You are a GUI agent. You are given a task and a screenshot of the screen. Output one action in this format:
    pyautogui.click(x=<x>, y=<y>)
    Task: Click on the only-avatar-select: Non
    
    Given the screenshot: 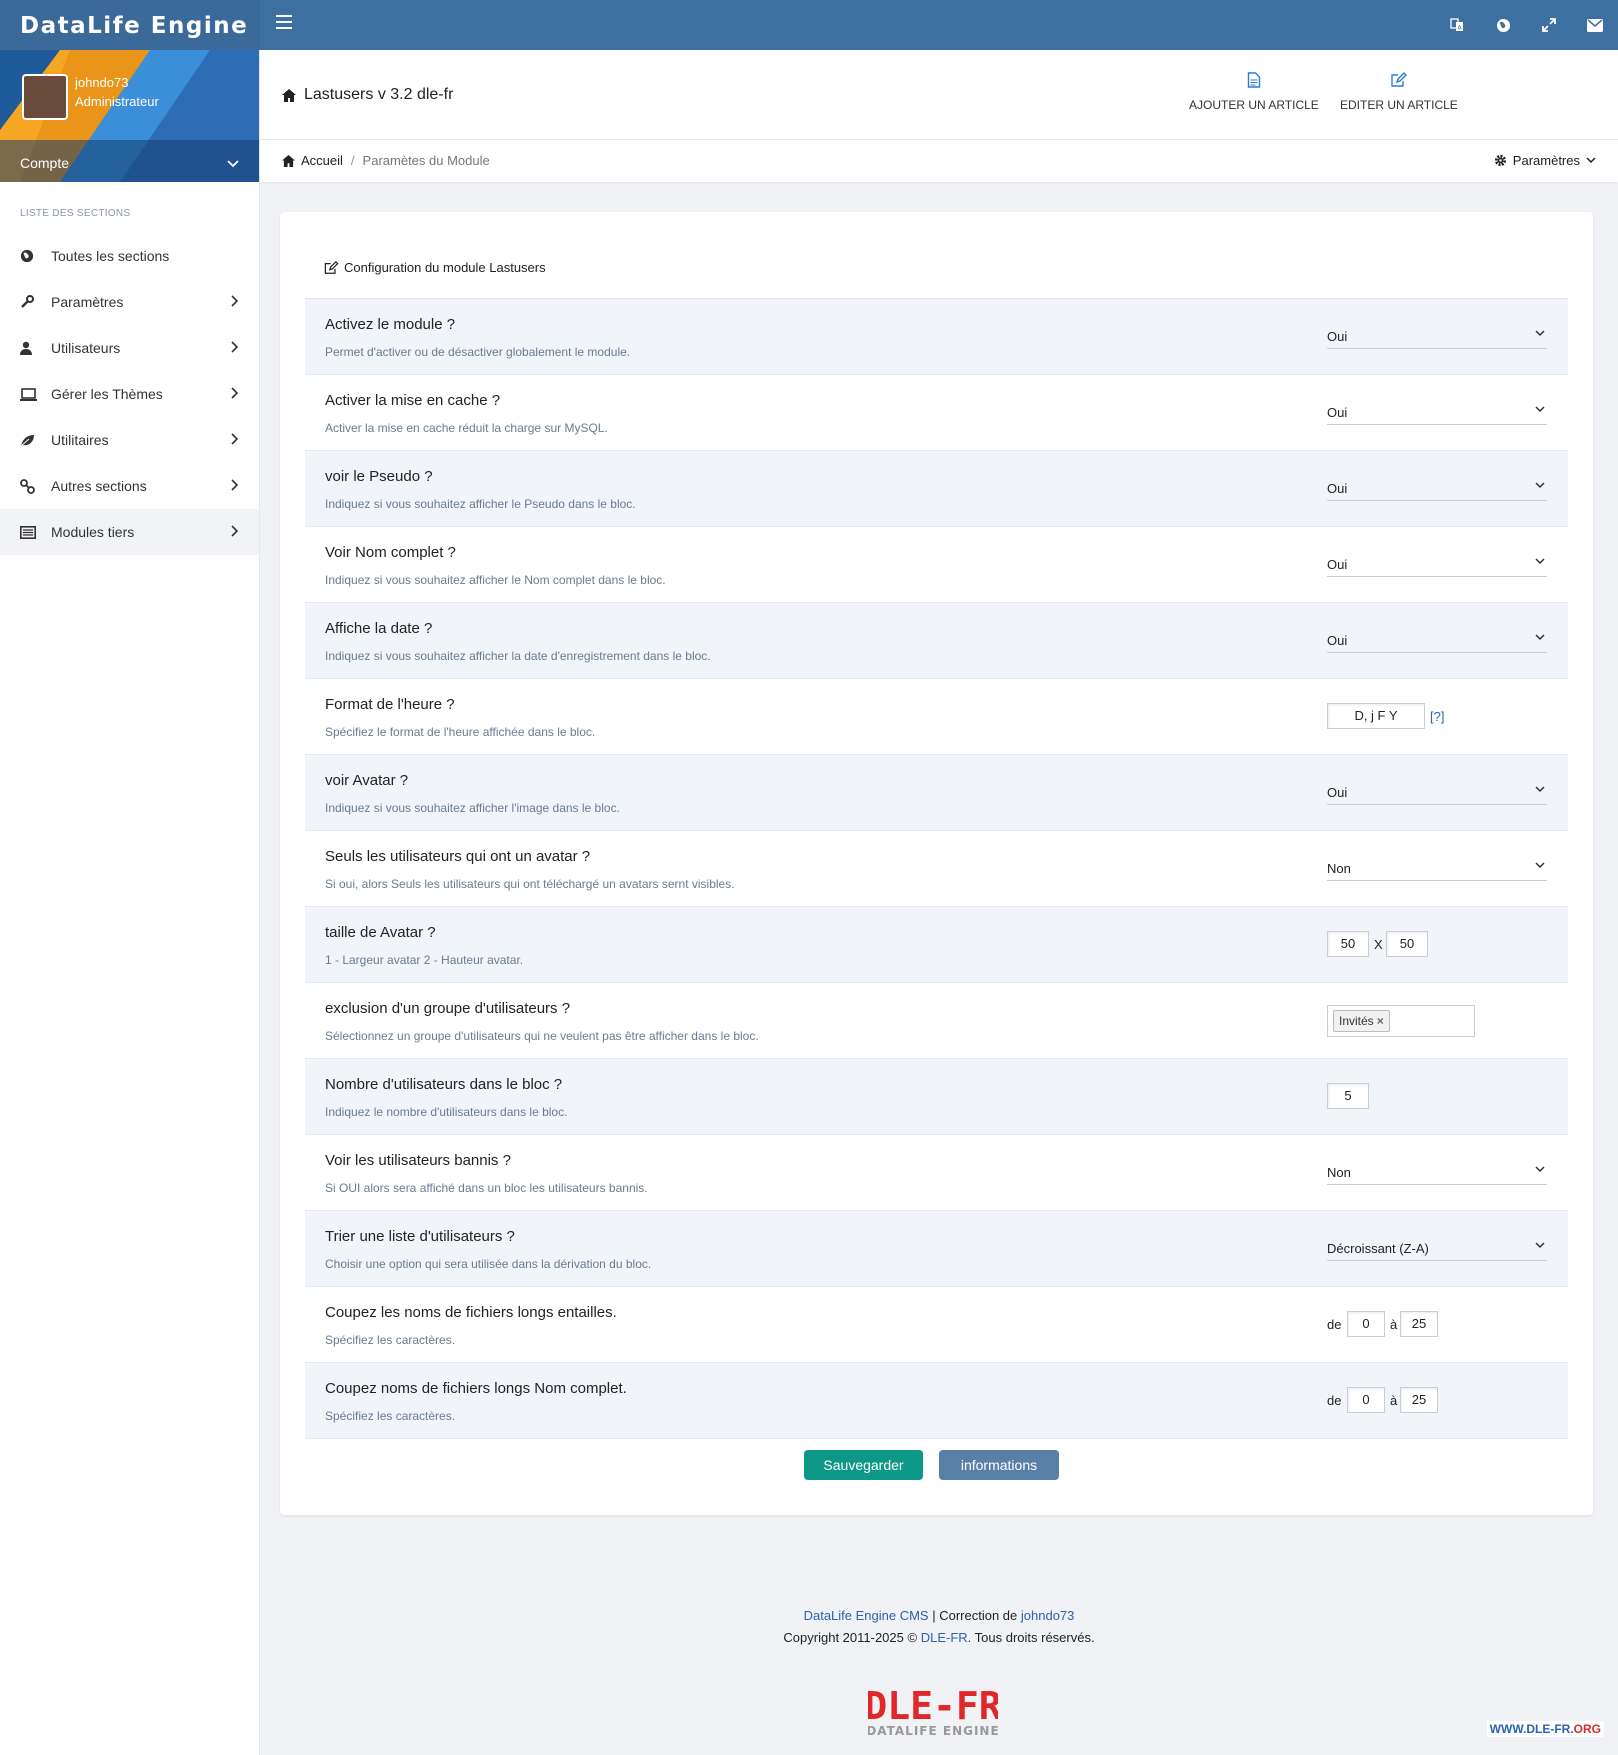 What is the action you would take?
    pyautogui.click(x=1437, y=870)
    